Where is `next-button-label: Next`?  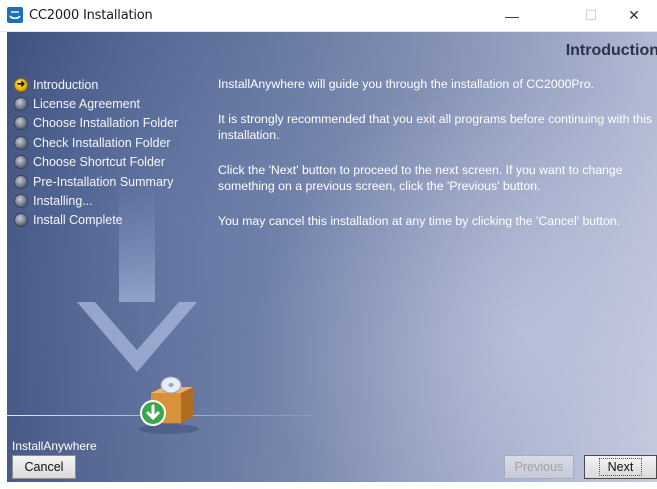 next-button-label: Next is located at coordinates (620, 467).